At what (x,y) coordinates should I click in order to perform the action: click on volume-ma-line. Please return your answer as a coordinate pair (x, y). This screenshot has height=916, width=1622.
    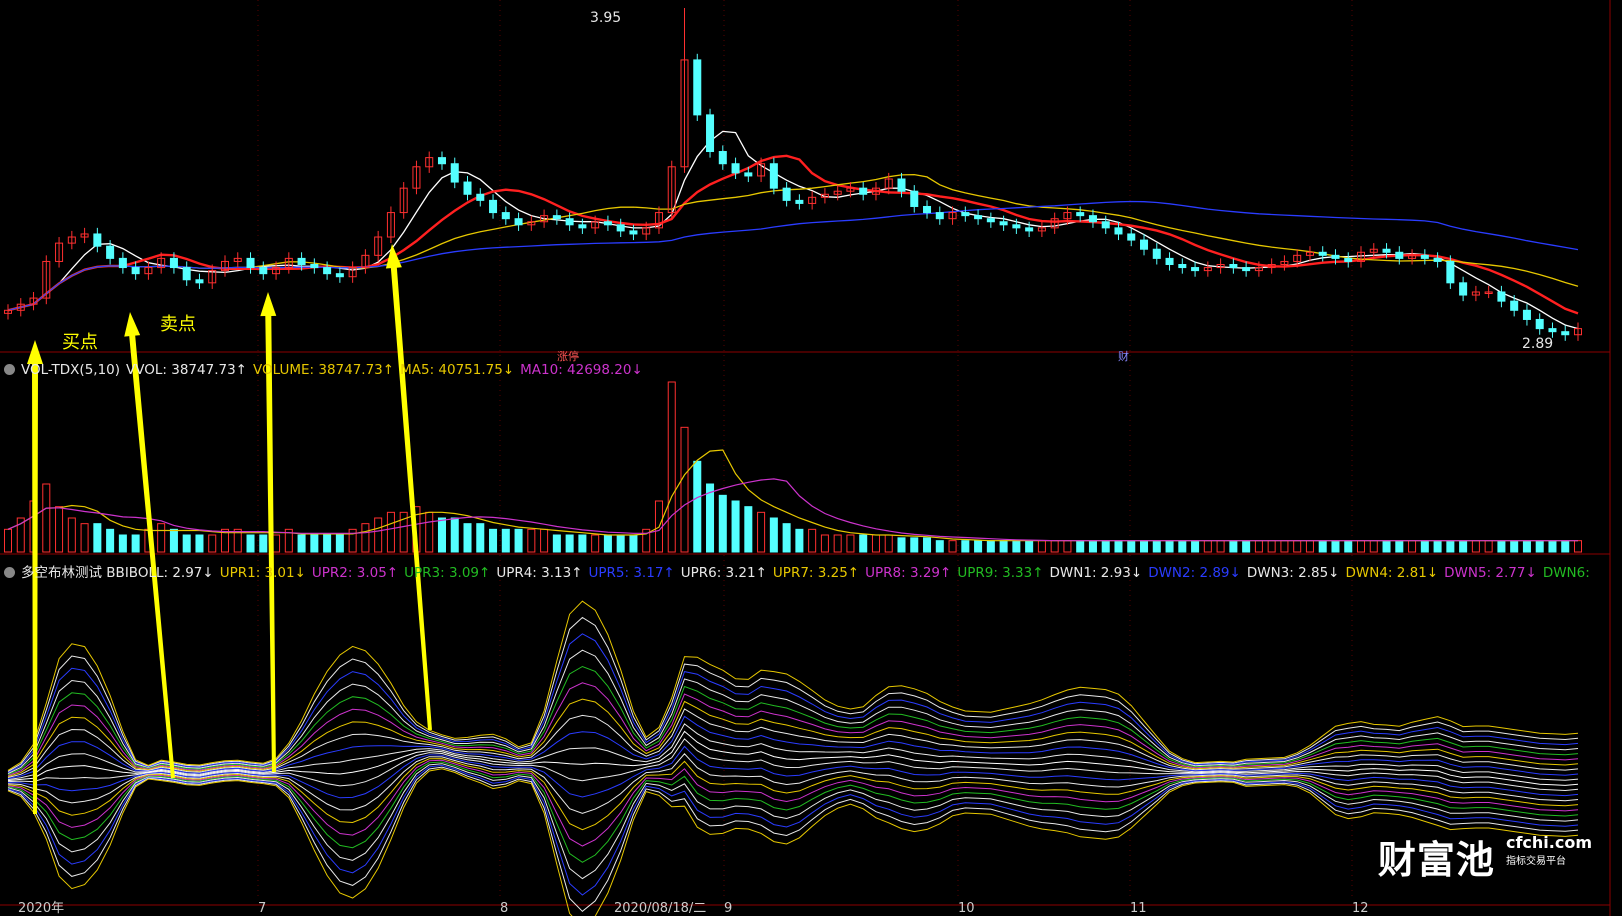
    Looking at the image, I should click on (792, 510).